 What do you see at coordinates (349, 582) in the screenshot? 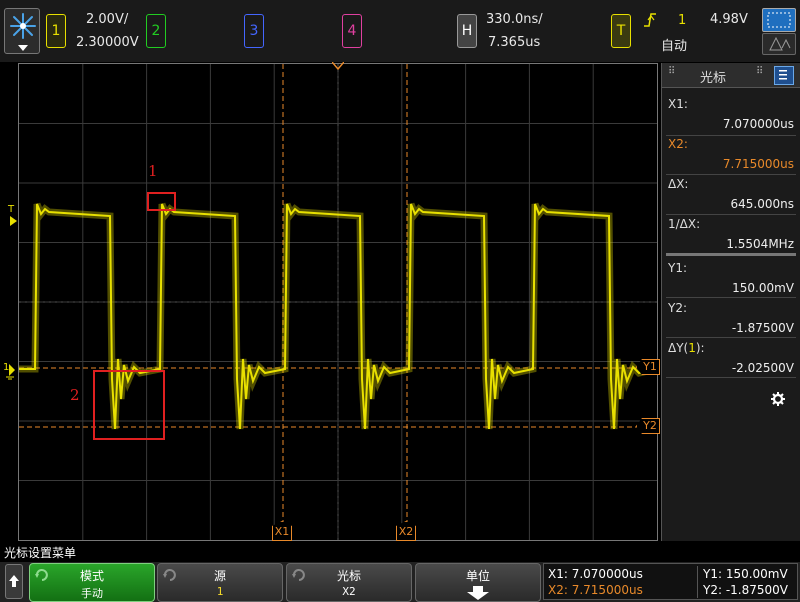
I see `cursors-softkey: 光标 X2` at bounding box center [349, 582].